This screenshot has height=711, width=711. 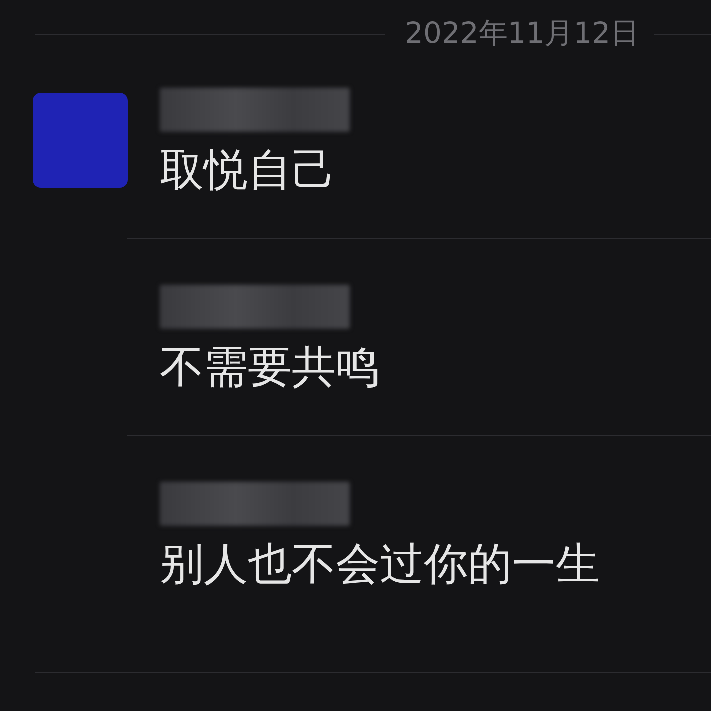 I want to click on message-text: 别人也不会过你的一生, so click(x=380, y=565).